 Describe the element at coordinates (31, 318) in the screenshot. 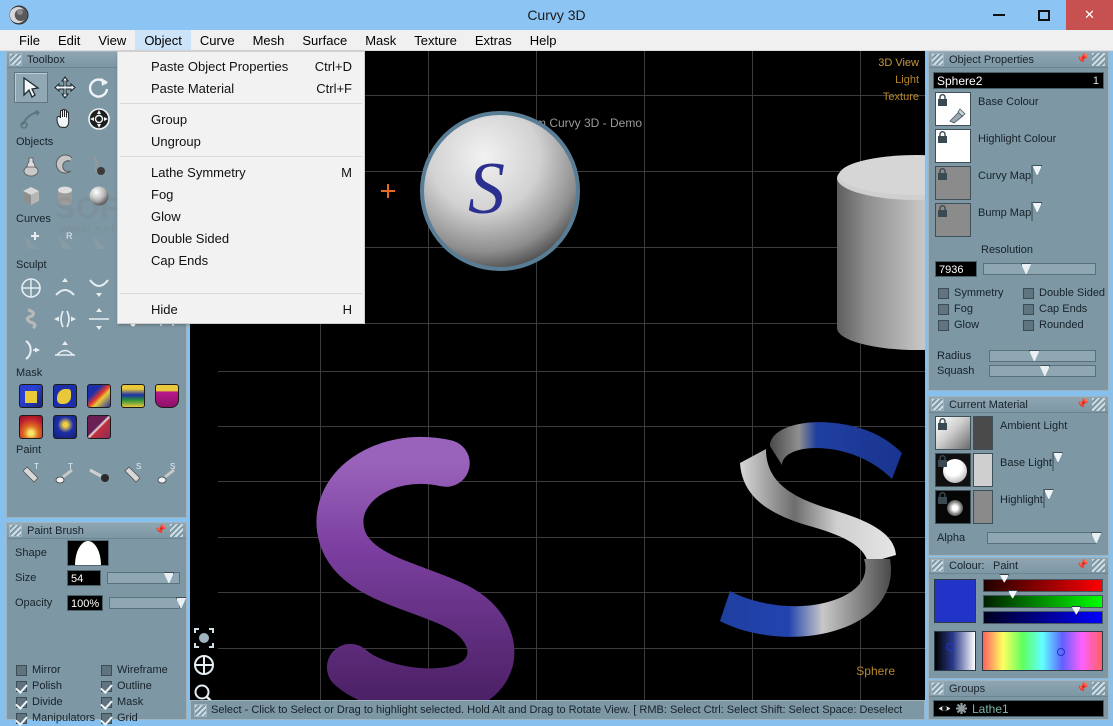

I see `twist-tool` at that location.